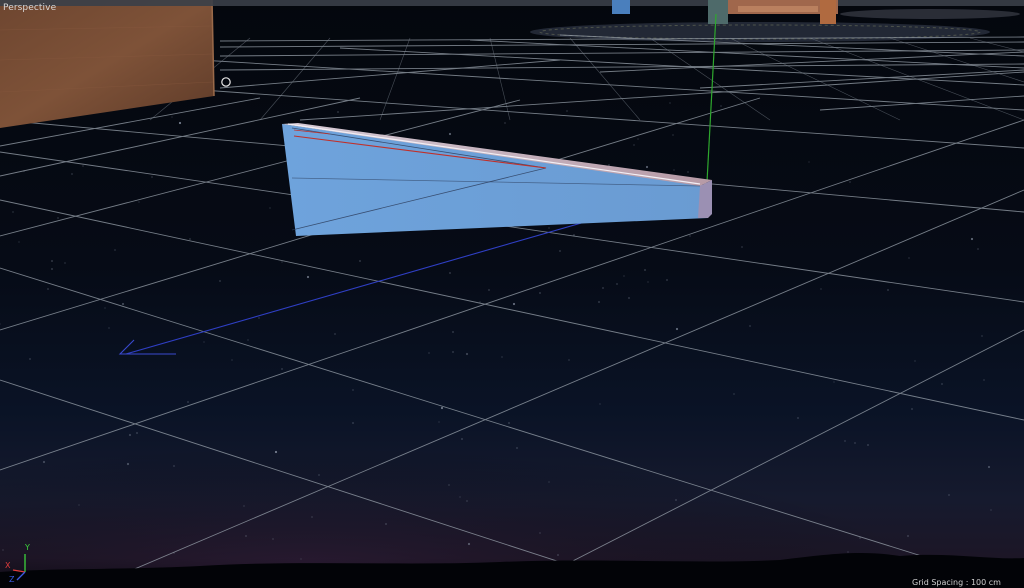 The width and height of the screenshot is (1024, 588). Describe the element at coordinates (778, 9) in the screenshot. I see `distant-bench-top` at that location.